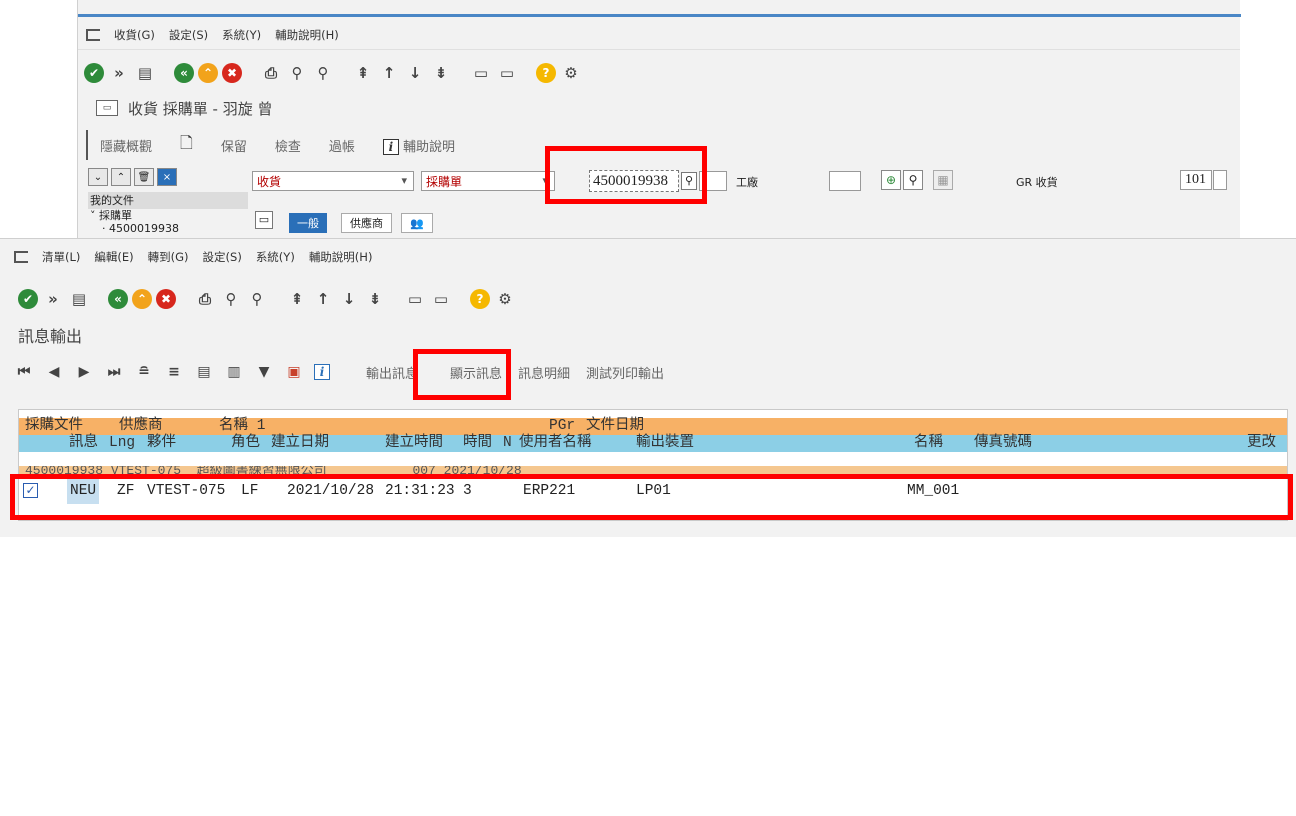  What do you see at coordinates (913, 180) in the screenshot?
I see `binoculars-icon: ⚲` at bounding box center [913, 180].